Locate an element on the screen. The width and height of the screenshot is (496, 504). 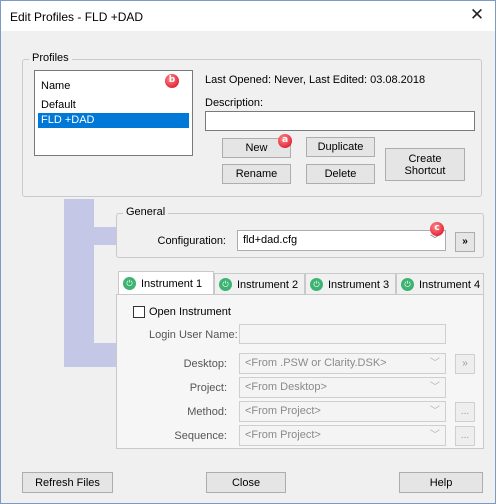
delete-button-label: Delete is located at coordinates (340, 174).